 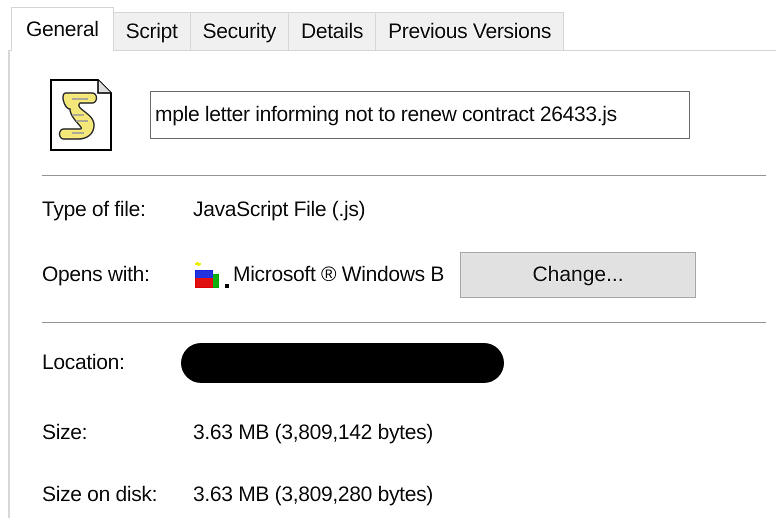 I want to click on field-label: Location:, so click(x=84, y=363).